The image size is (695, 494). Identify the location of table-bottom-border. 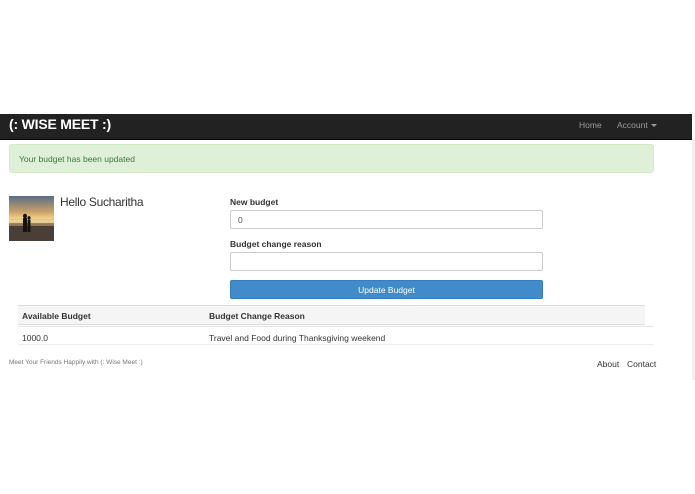
(336, 344).